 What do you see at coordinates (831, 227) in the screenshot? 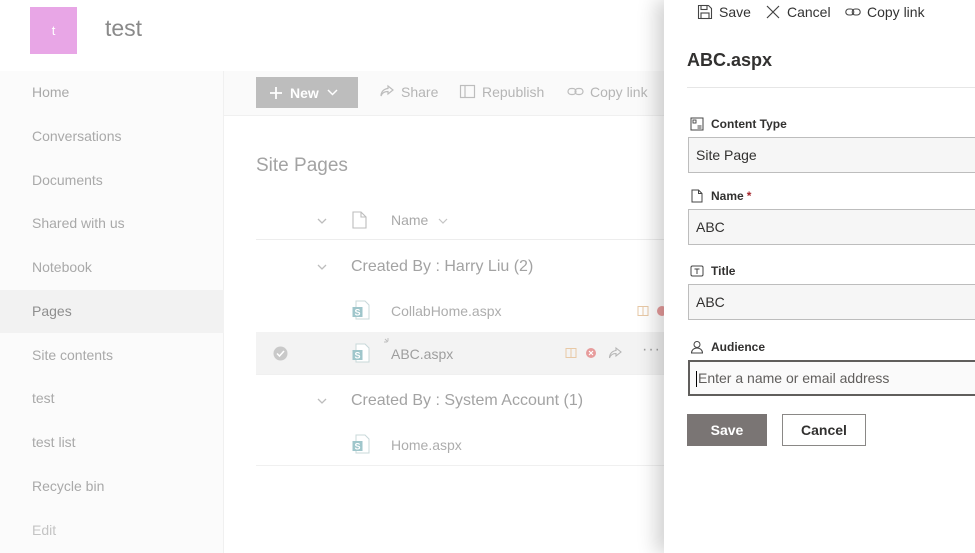
I see `name-field: ABC` at bounding box center [831, 227].